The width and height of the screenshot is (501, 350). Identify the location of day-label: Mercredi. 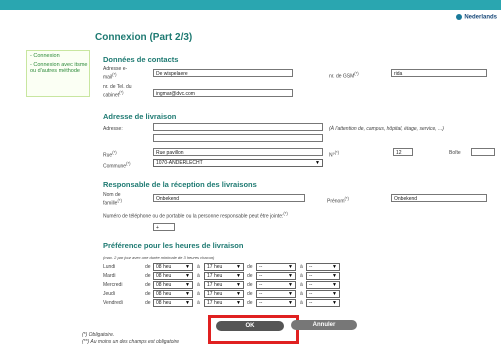
(113, 285).